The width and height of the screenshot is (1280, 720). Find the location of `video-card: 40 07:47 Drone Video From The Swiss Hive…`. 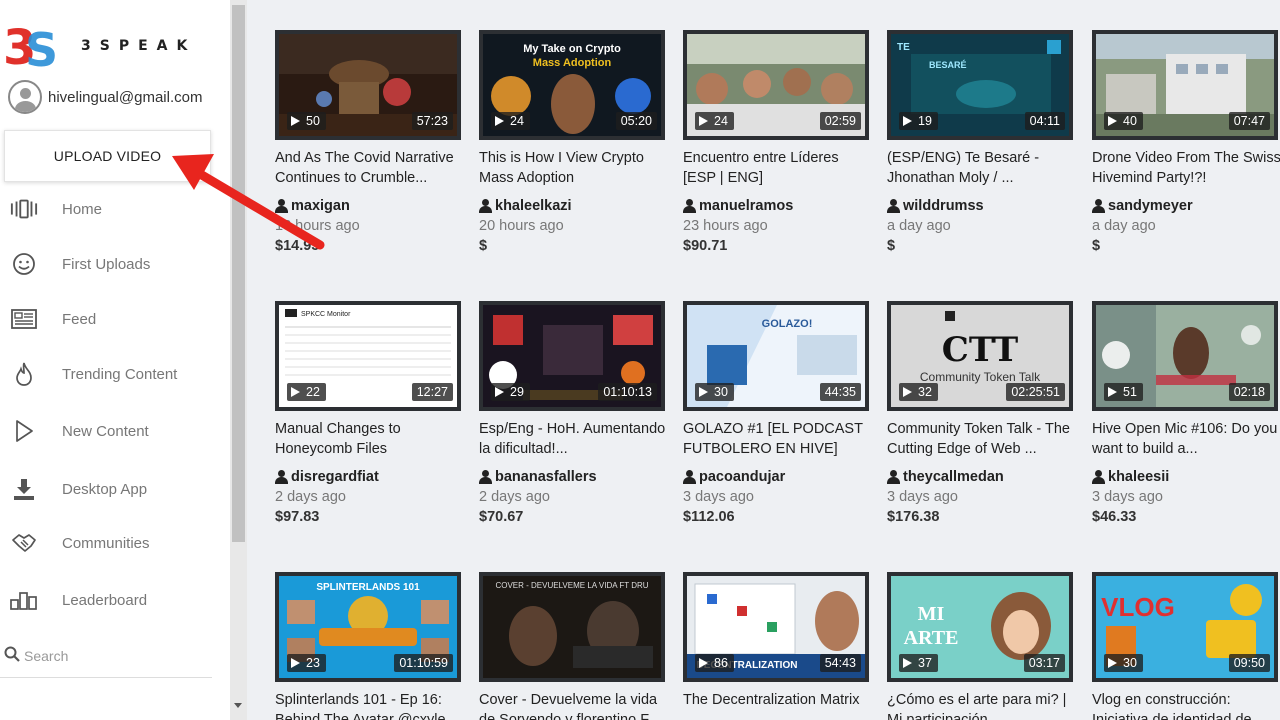

video-card: 40 07:47 Drone Video From The Swiss Hive… is located at coordinates (1186, 142).